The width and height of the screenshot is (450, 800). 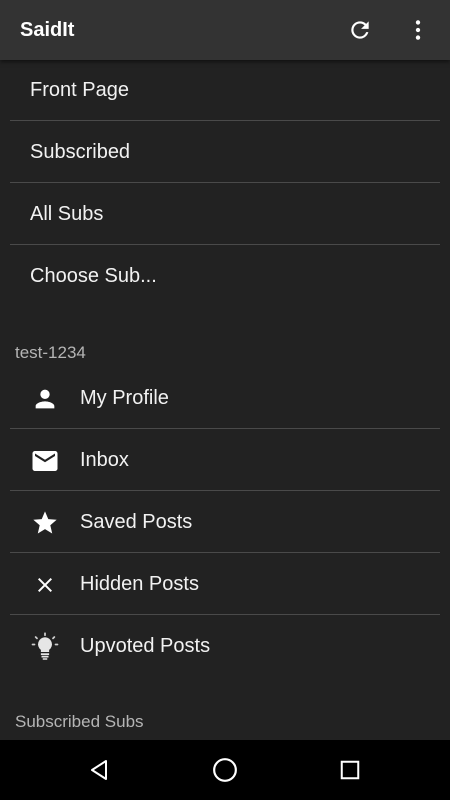 I want to click on system-back-button, so click(x=100, y=770).